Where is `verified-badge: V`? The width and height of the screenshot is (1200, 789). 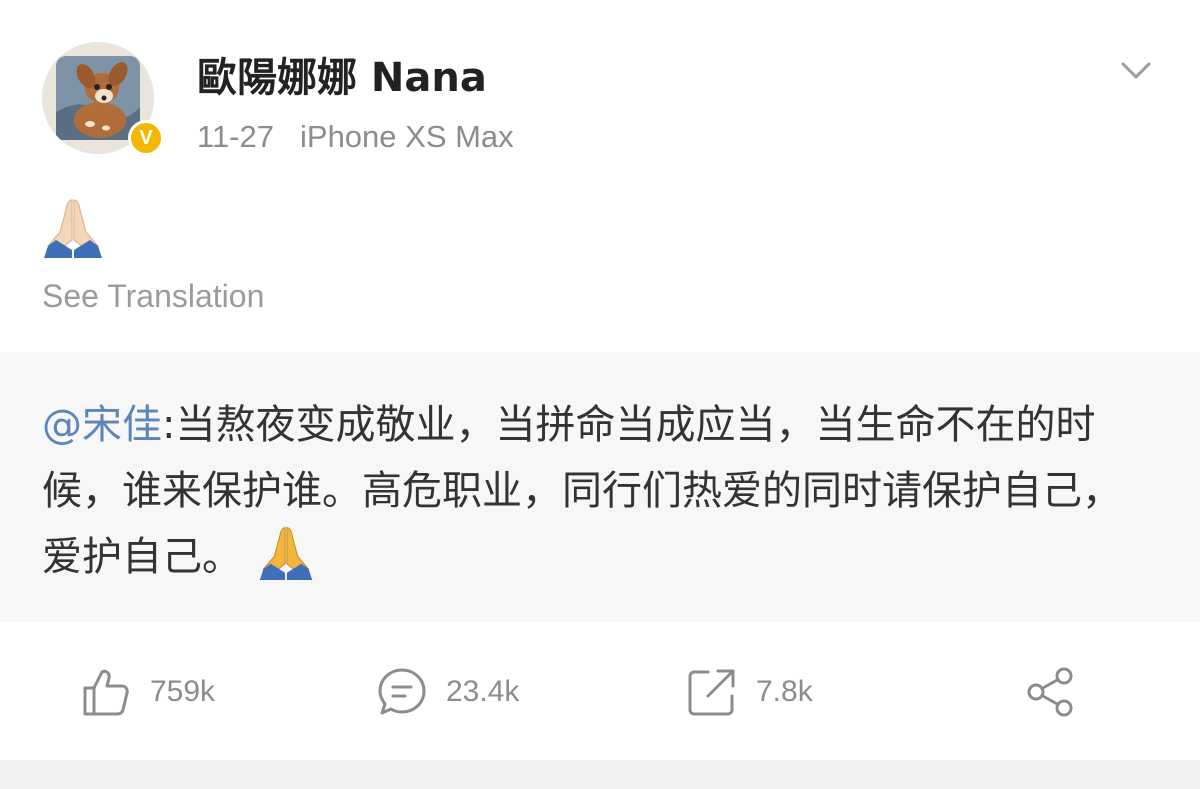 verified-badge: V is located at coordinates (146, 138).